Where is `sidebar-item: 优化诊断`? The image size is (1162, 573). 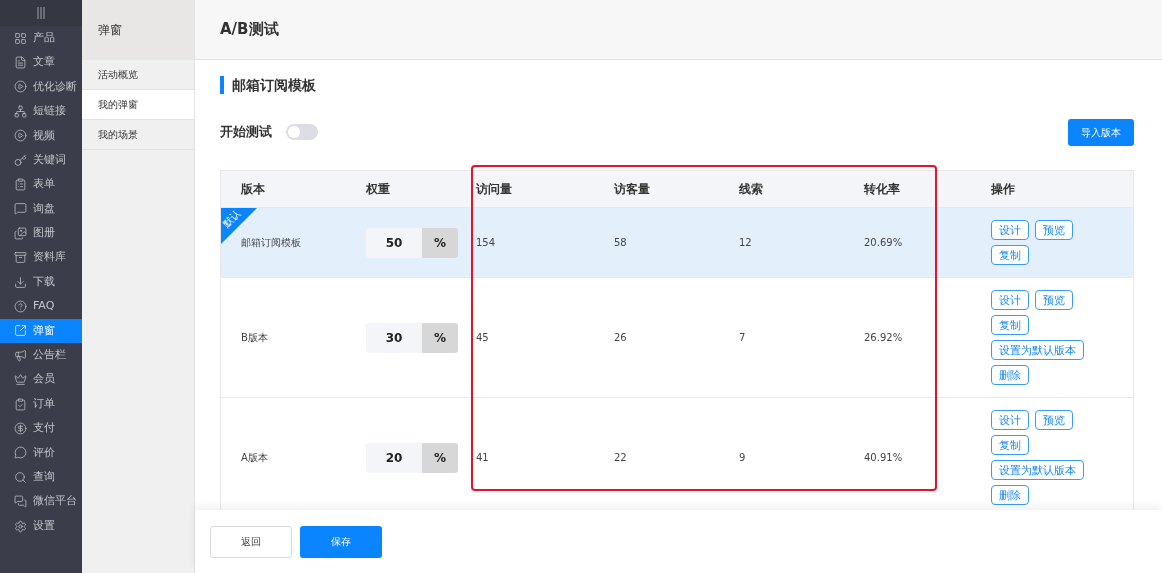
sidebar-item: 优化诊断 is located at coordinates (41, 87).